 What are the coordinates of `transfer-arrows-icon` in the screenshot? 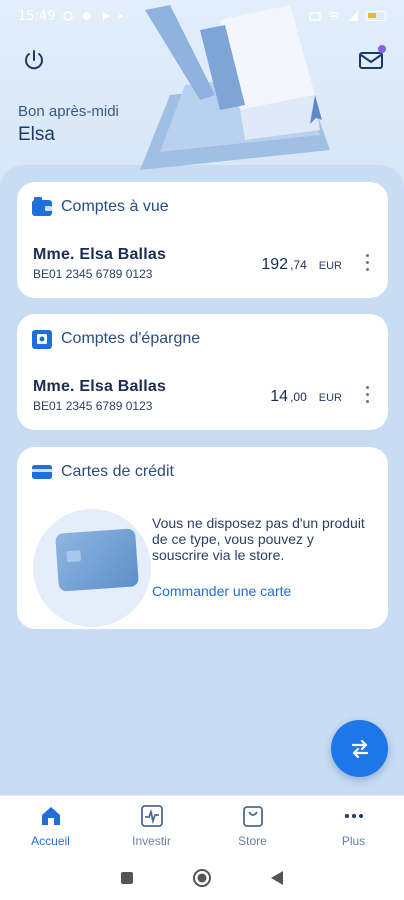 It's located at (359, 748).